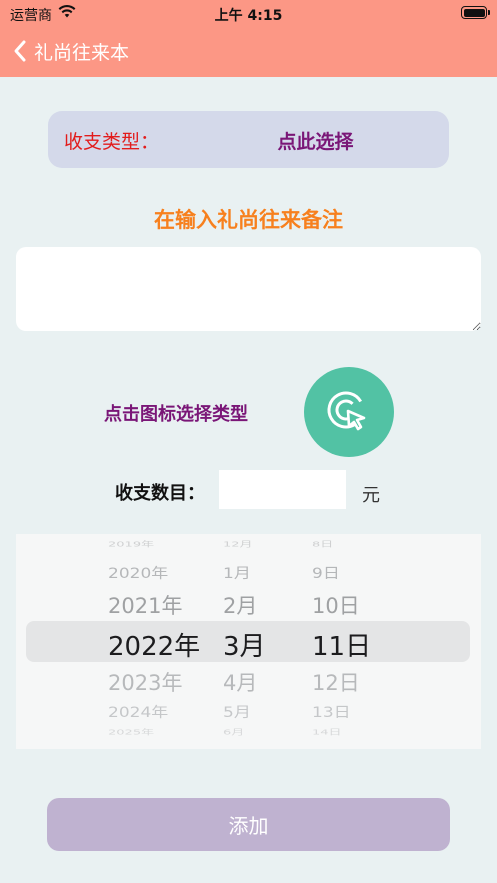 The height and width of the screenshot is (883, 497). I want to click on month-option: 6月, so click(233, 731).